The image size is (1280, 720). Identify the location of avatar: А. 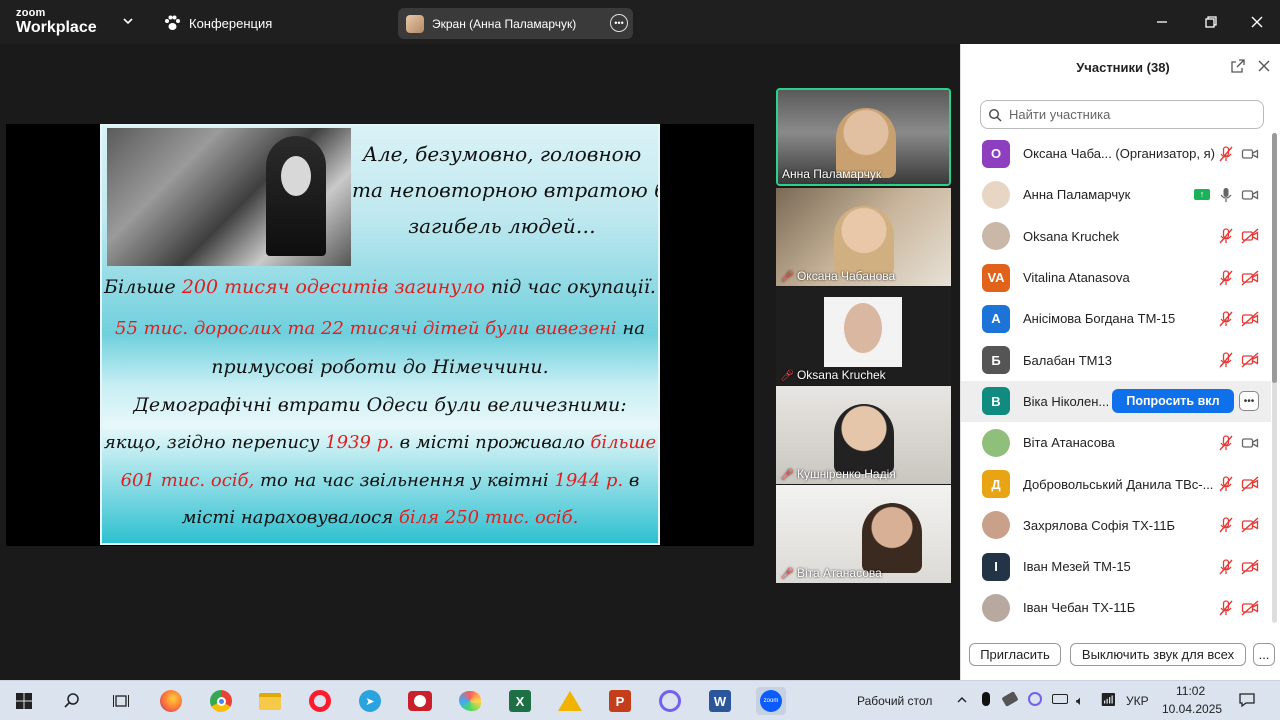
(996, 318).